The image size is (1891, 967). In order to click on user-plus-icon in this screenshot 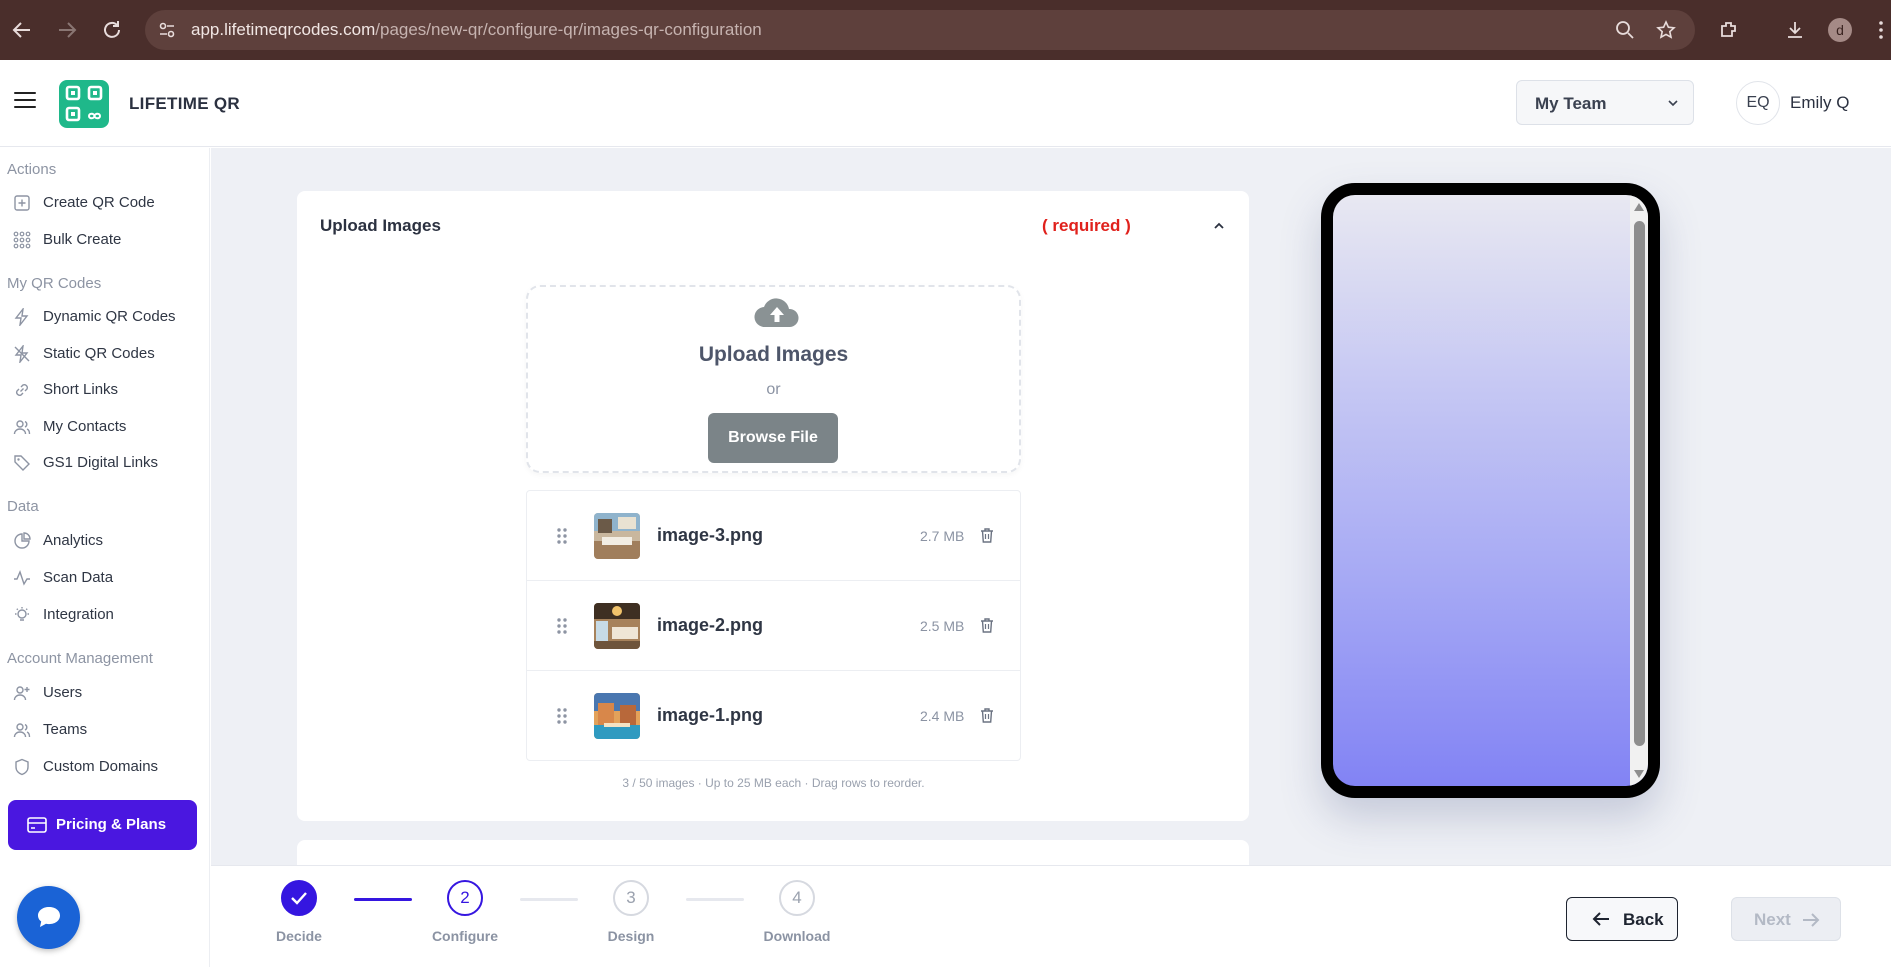, I will do `click(21, 693)`.